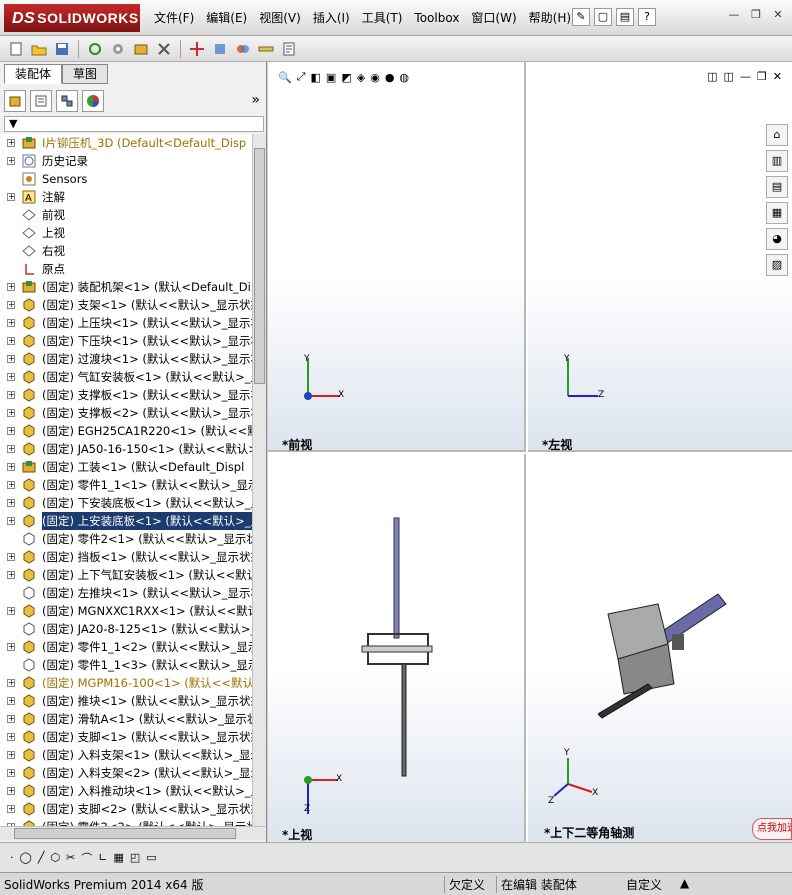 The width and height of the screenshot is (792, 895). What do you see at coordinates (151, 857) in the screenshot?
I see `section-icon: ▭` at bounding box center [151, 857].